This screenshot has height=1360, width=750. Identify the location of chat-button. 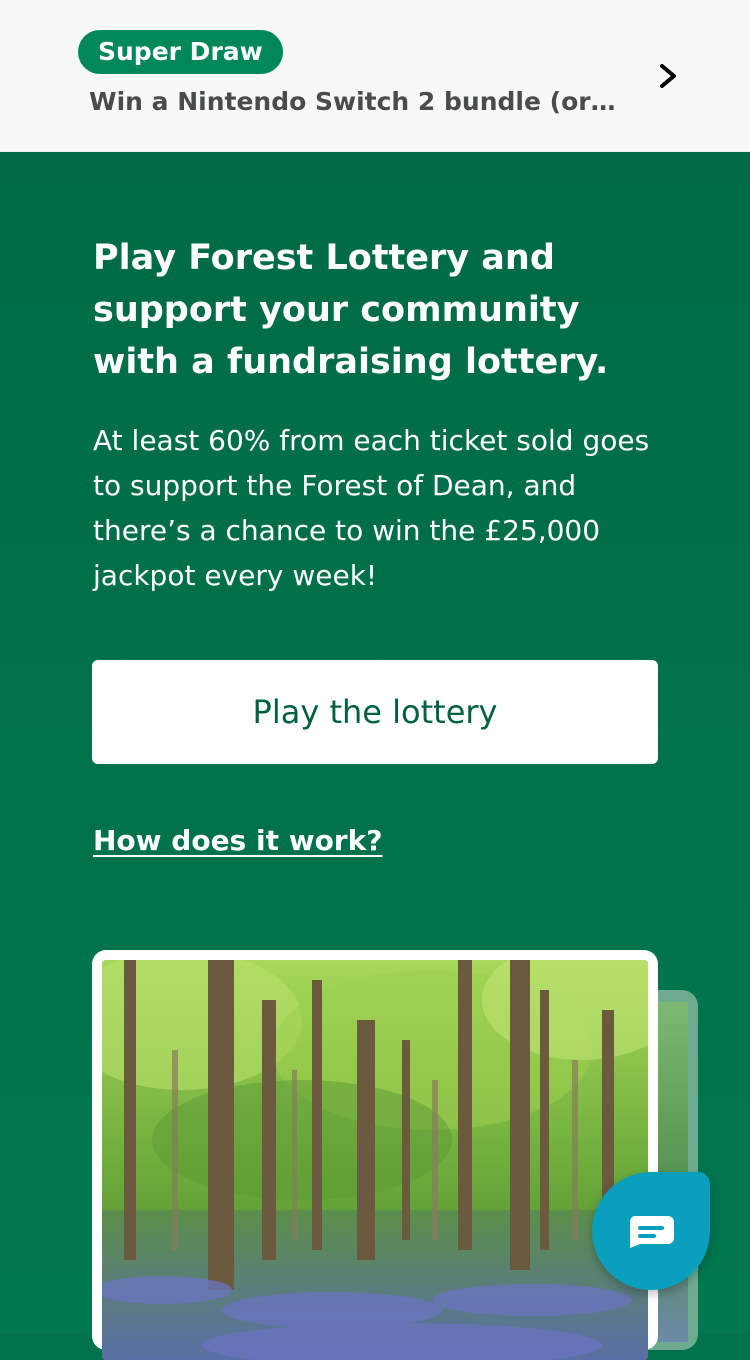
(651, 1231).